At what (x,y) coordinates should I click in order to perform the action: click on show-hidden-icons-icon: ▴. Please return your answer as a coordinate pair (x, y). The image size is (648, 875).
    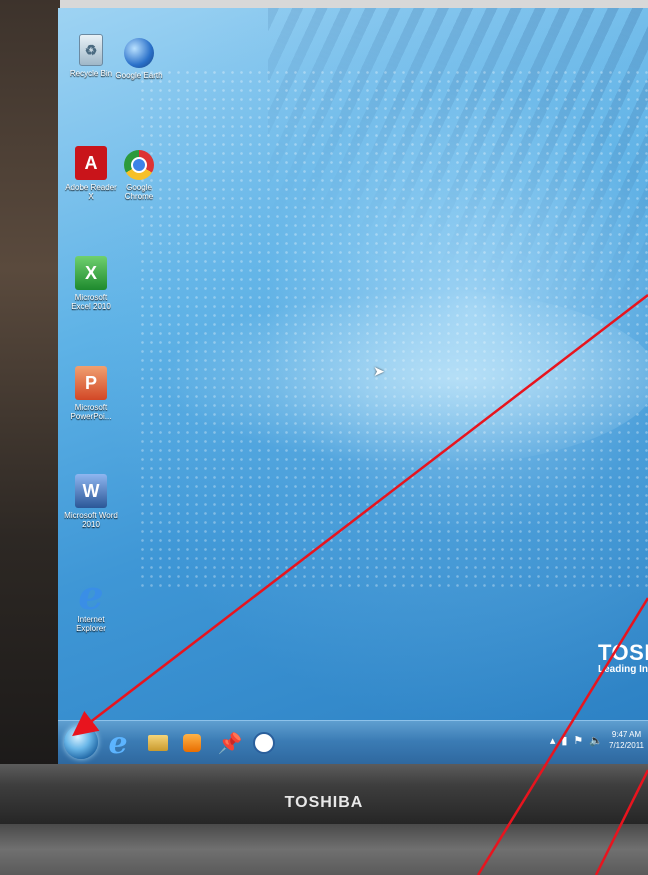
    Looking at the image, I should click on (553, 740).